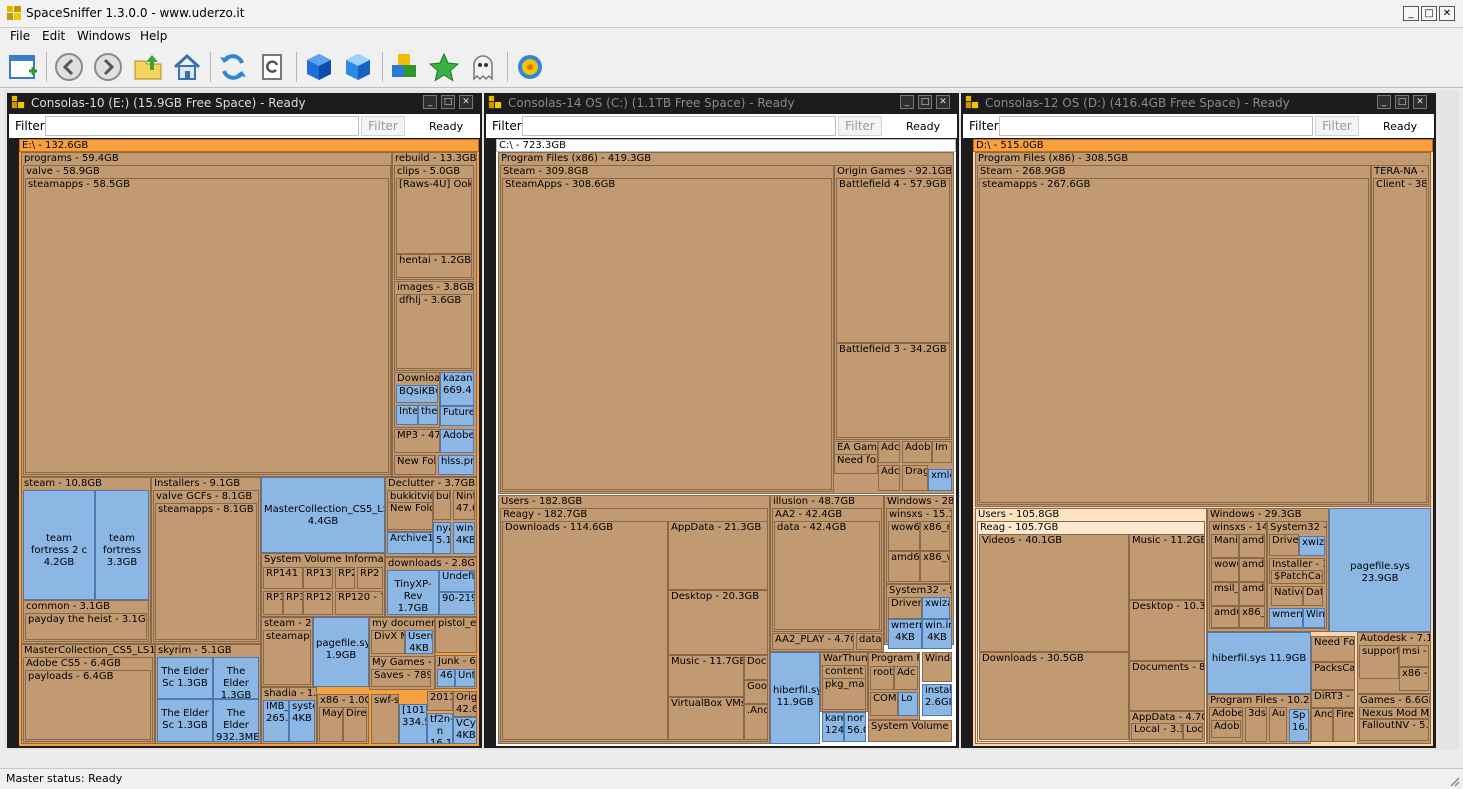 This screenshot has height=789, width=1463. I want to click on tile: VirtualBox VMs -, so click(706, 718).